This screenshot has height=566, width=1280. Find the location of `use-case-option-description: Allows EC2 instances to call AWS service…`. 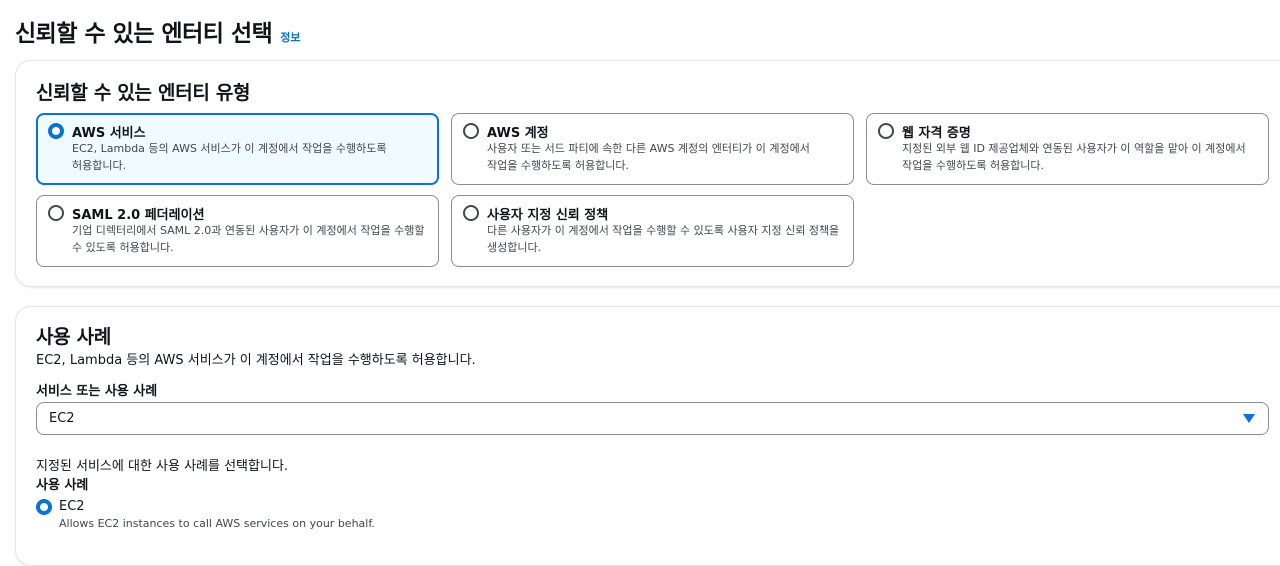

use-case-option-description: Allows EC2 instances to call AWS service… is located at coordinates (217, 523).